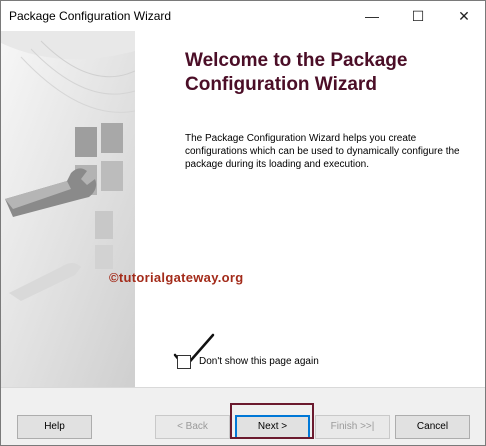 The image size is (486, 446). Describe the element at coordinates (54, 427) in the screenshot. I see `help-button: Help` at that location.